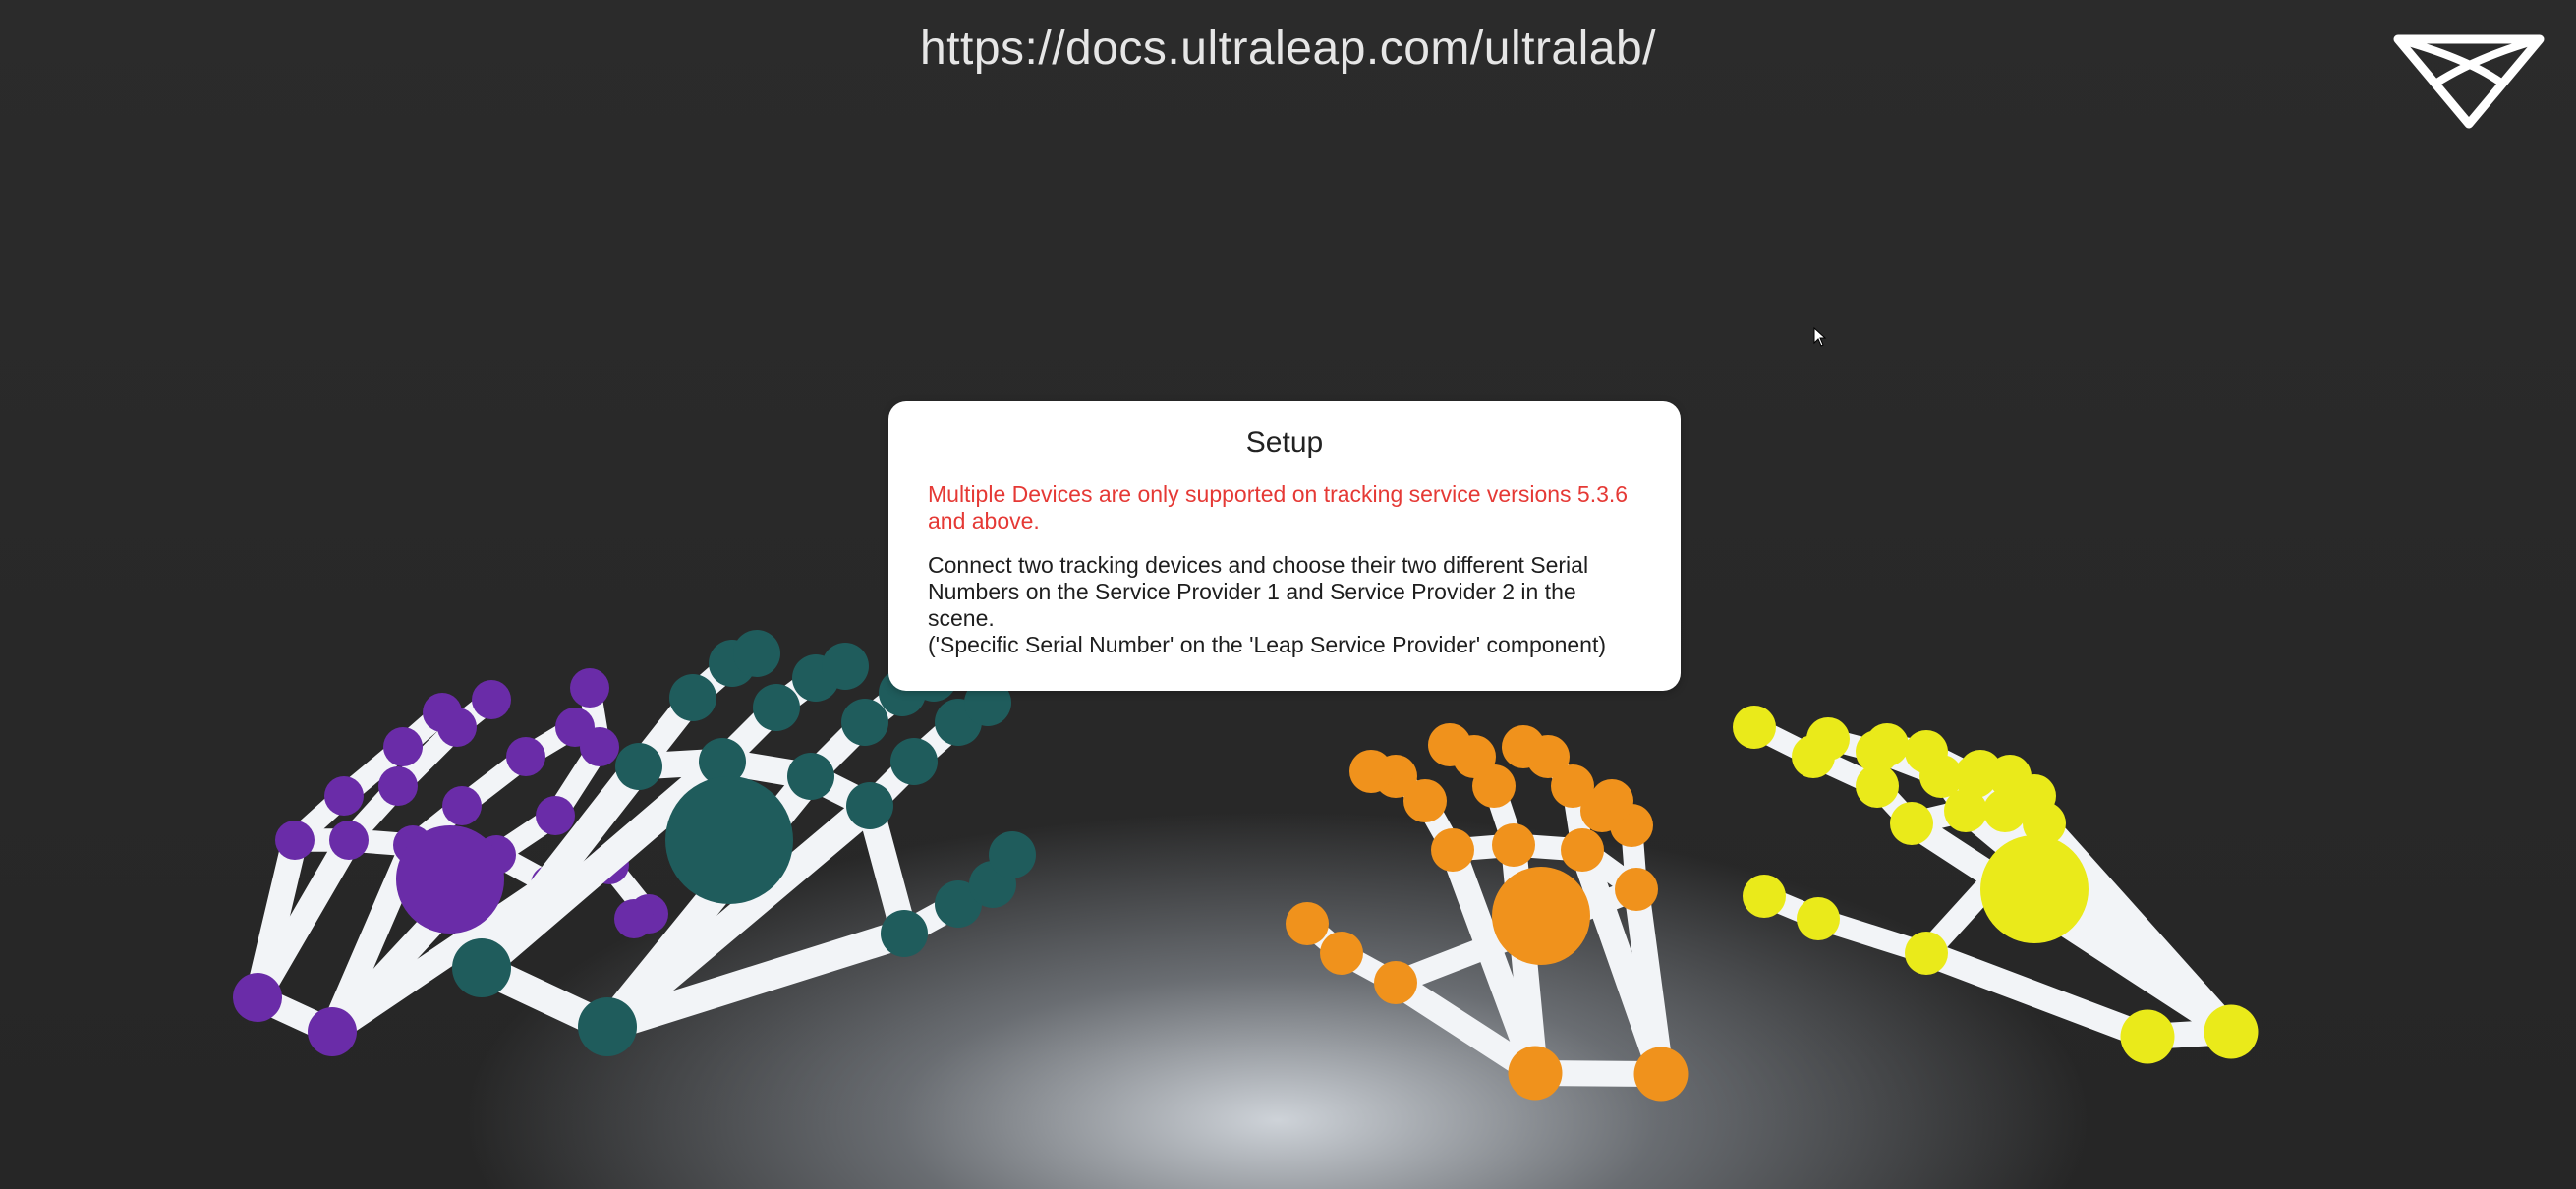 This screenshot has width=2576, height=1189. I want to click on orange-hand, so click(1488, 912).